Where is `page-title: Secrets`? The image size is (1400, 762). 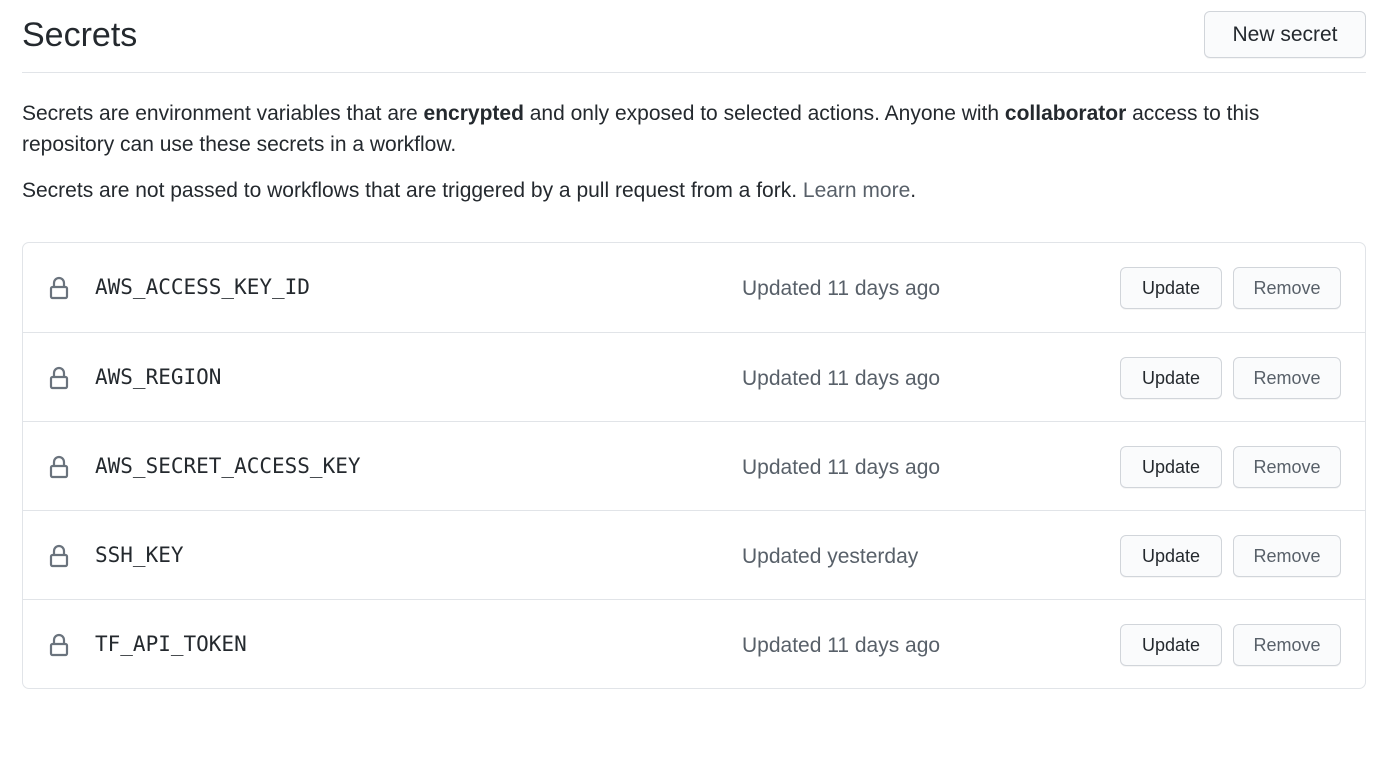
page-title: Secrets is located at coordinates (80, 35).